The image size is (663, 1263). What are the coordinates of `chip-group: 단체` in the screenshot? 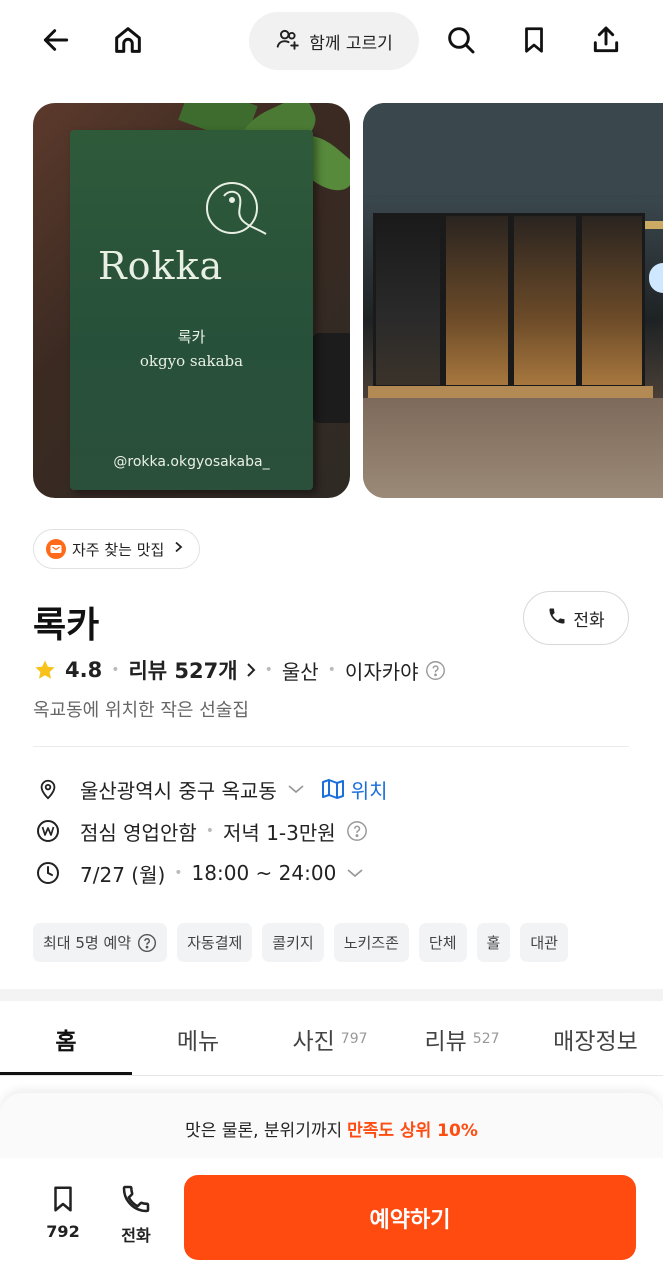 It's located at (442, 942).